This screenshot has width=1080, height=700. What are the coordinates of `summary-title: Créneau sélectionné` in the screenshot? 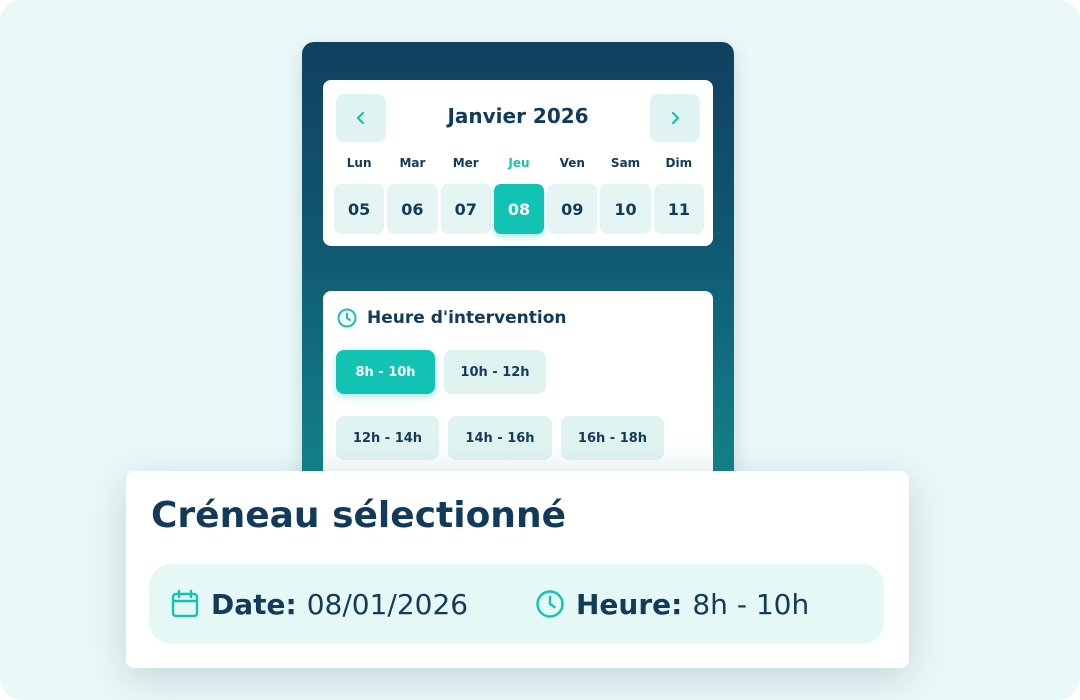 It's located at (358, 515).